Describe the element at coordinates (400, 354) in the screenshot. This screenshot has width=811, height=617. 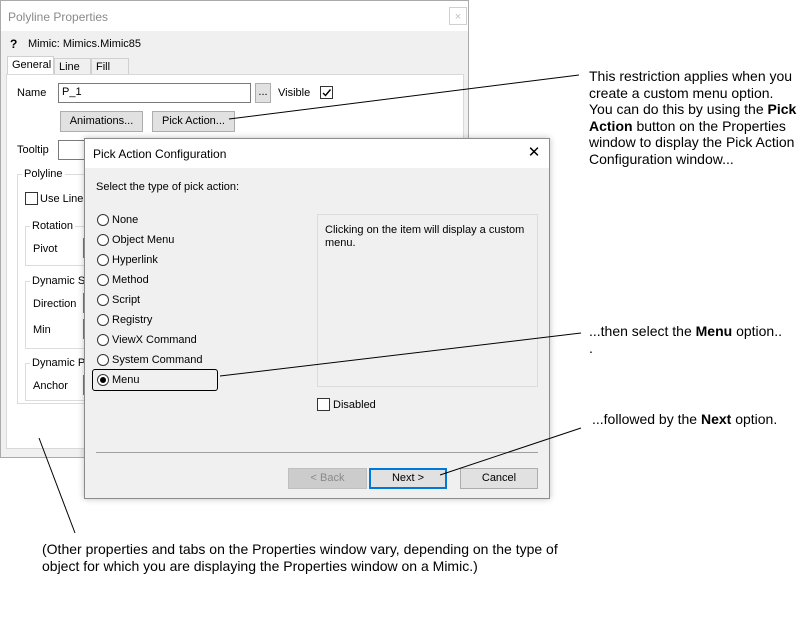
I see `leader-line-menu` at that location.